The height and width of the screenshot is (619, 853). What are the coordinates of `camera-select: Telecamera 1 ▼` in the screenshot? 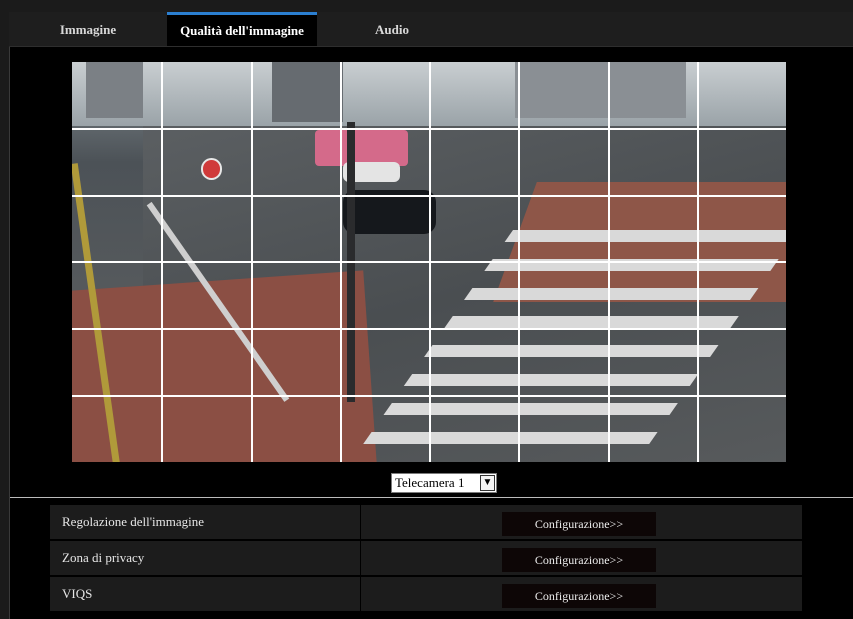 It's located at (444, 483).